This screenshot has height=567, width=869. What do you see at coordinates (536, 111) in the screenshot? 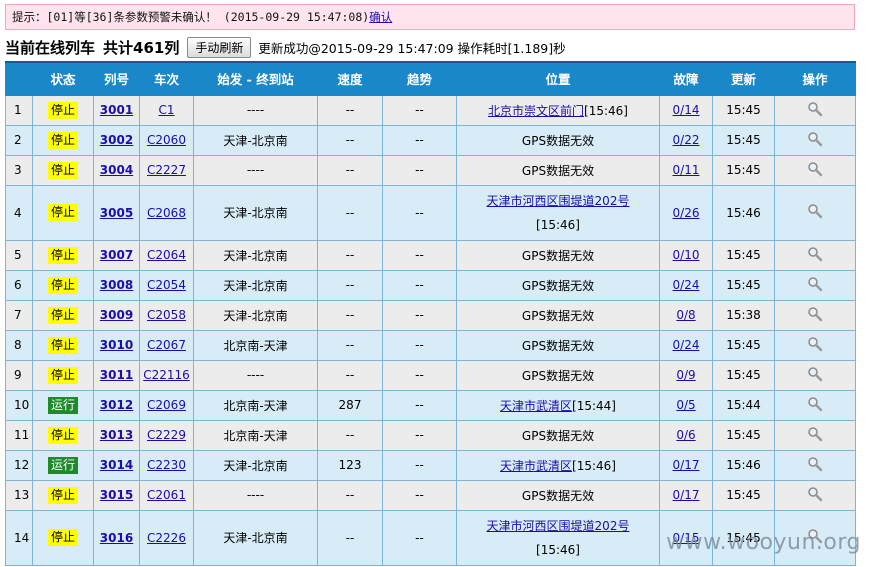
I see `location-link: 北京市崇文区前门` at bounding box center [536, 111].